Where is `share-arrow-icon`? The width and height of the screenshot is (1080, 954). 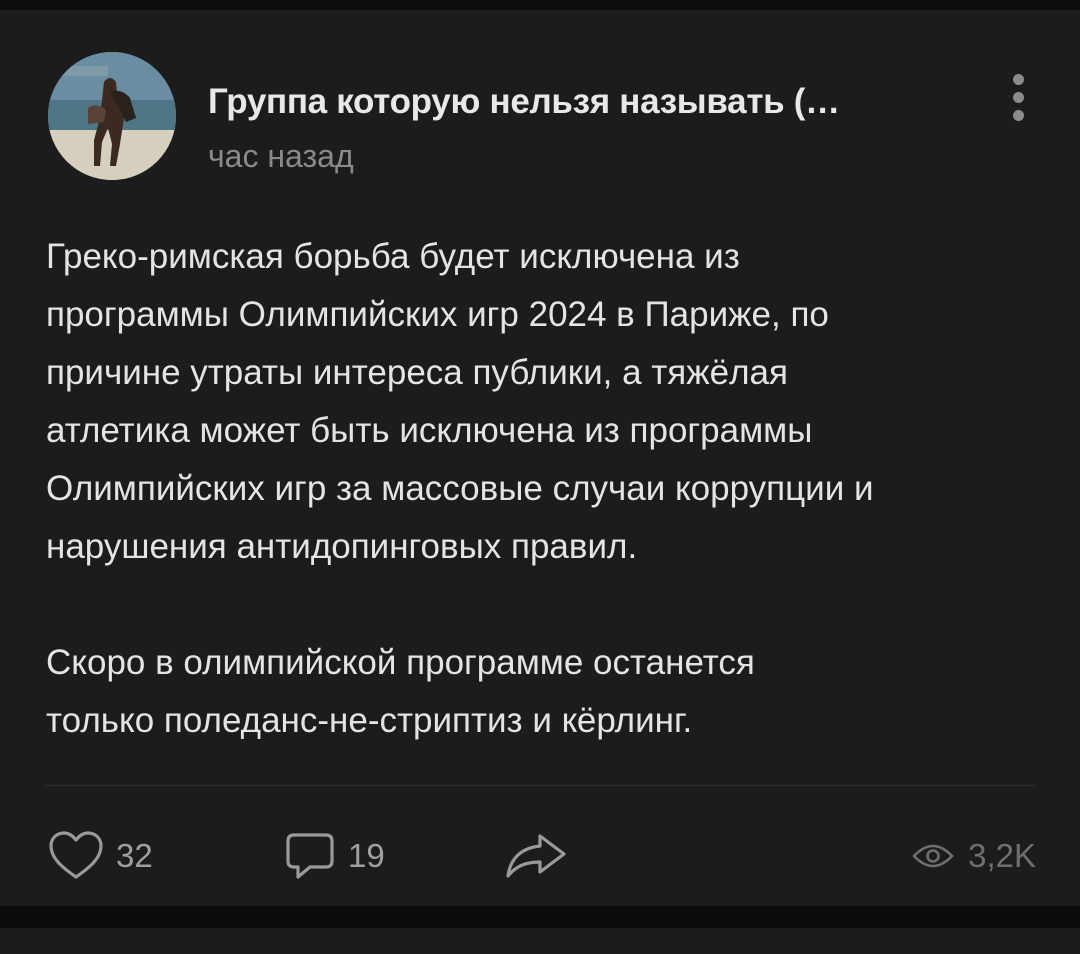
share-arrow-icon is located at coordinates (536, 856).